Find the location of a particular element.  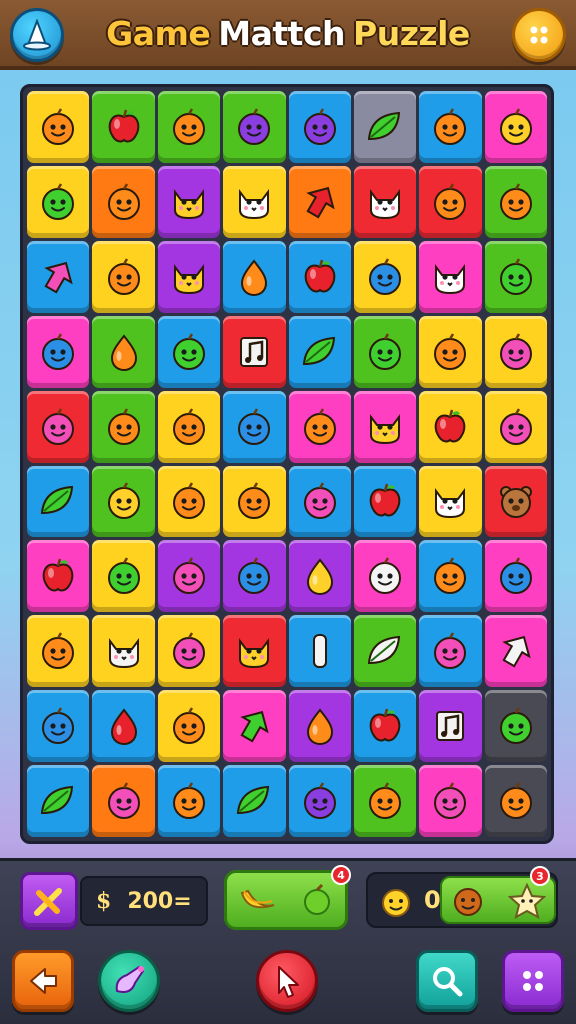

options-button is located at coordinates (539, 35).